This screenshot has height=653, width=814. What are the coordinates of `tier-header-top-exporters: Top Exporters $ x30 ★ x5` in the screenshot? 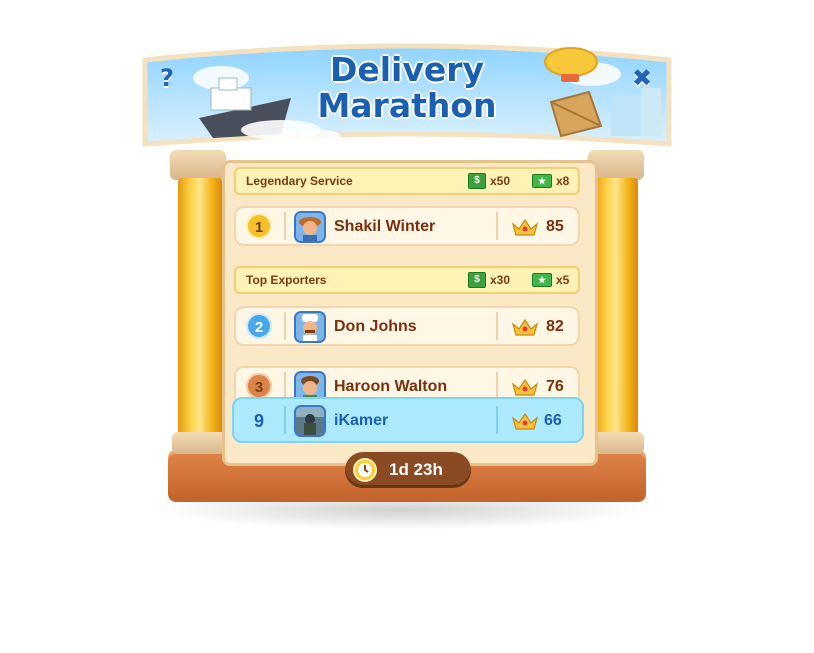 It's located at (407, 280).